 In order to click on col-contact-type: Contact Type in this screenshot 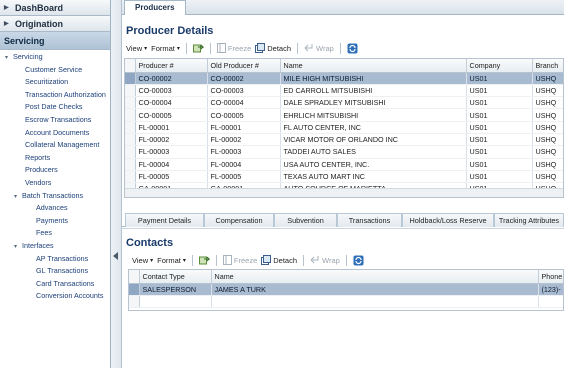, I will do `click(175, 277)`.